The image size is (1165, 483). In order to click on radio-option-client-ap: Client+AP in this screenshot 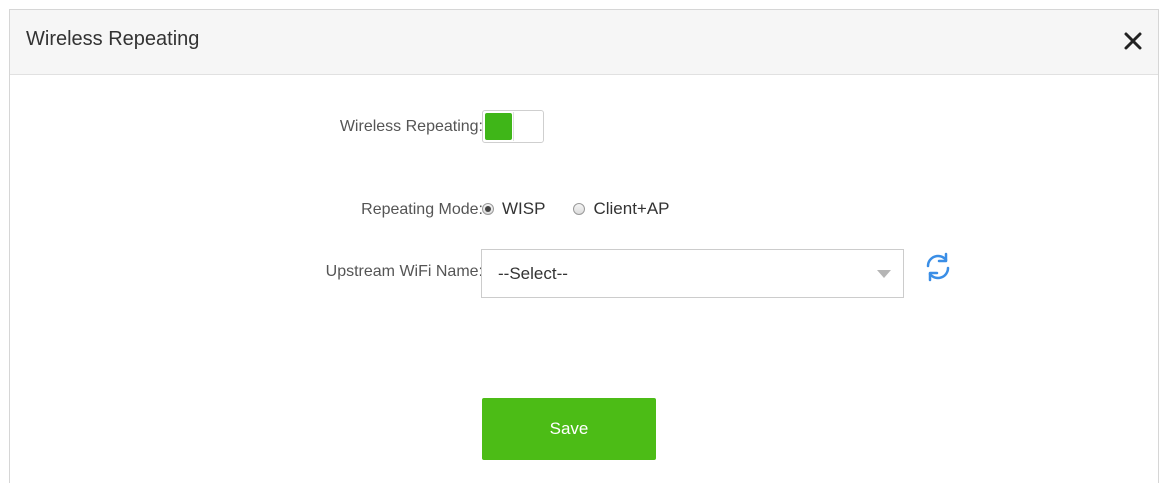, I will do `click(621, 209)`.